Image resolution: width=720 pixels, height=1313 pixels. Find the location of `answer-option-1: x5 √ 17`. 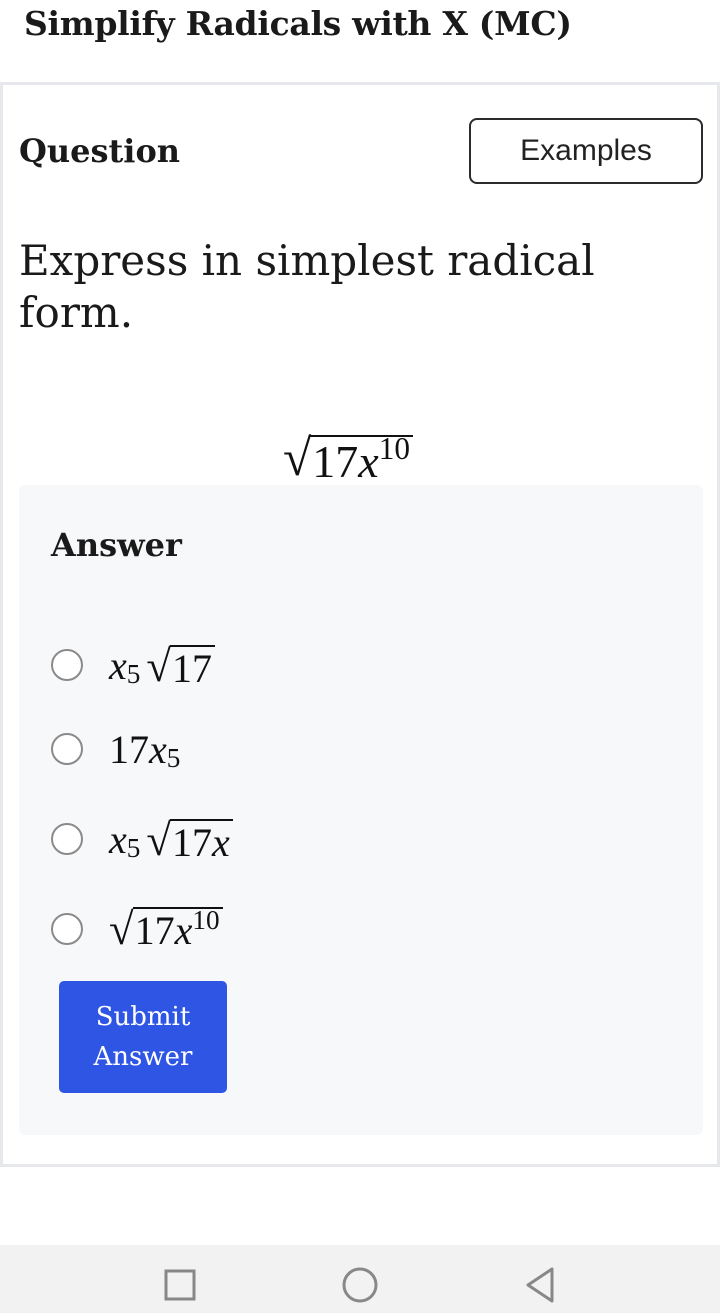

answer-option-1: x5 √ 17 is located at coordinates (133, 665).